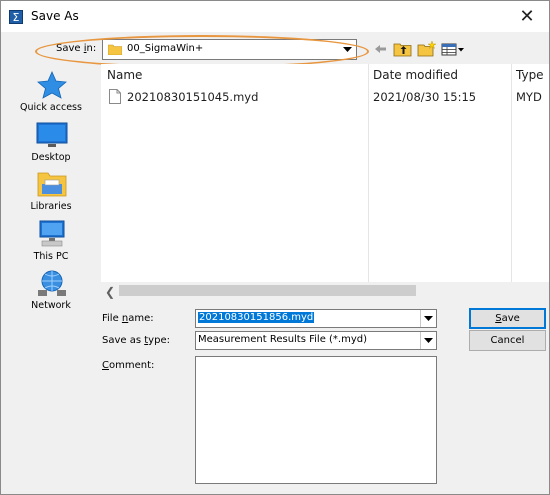 The height and width of the screenshot is (495, 550). Describe the element at coordinates (425, 97) in the screenshot. I see `file-date: 2021/08/30 15:15` at that location.